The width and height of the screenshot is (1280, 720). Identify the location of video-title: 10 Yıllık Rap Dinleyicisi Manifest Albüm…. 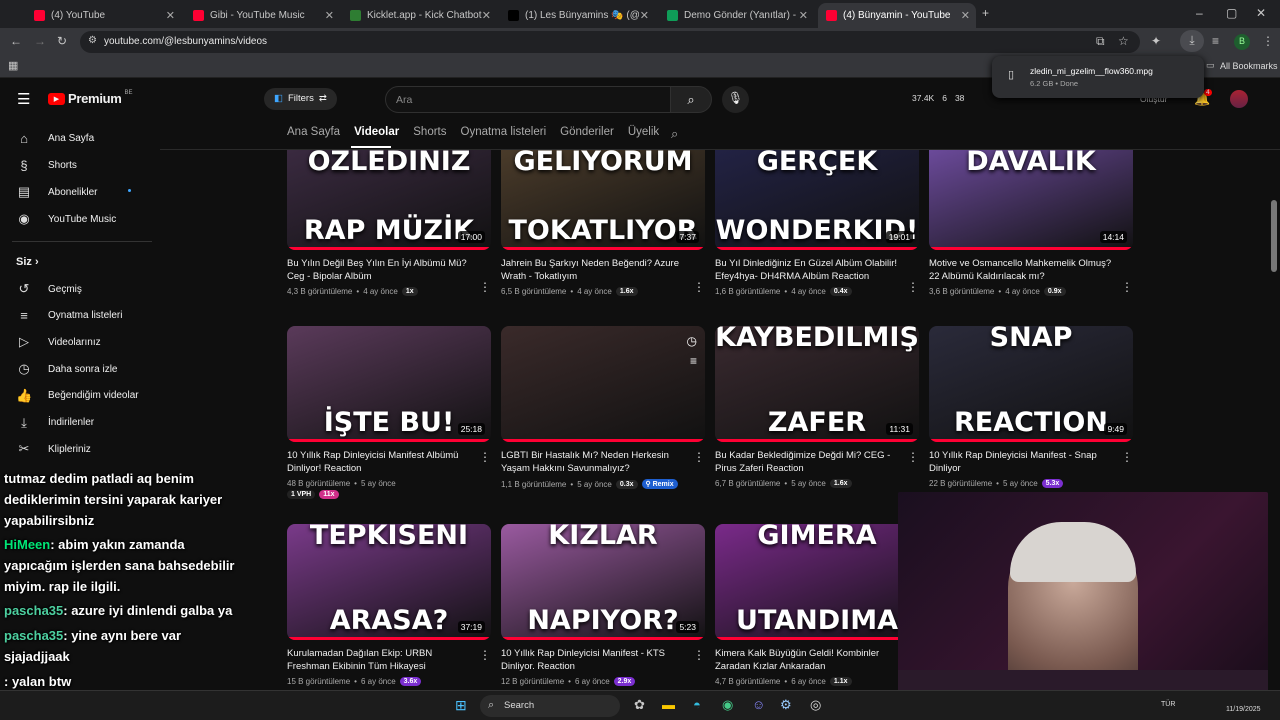
(380, 462).